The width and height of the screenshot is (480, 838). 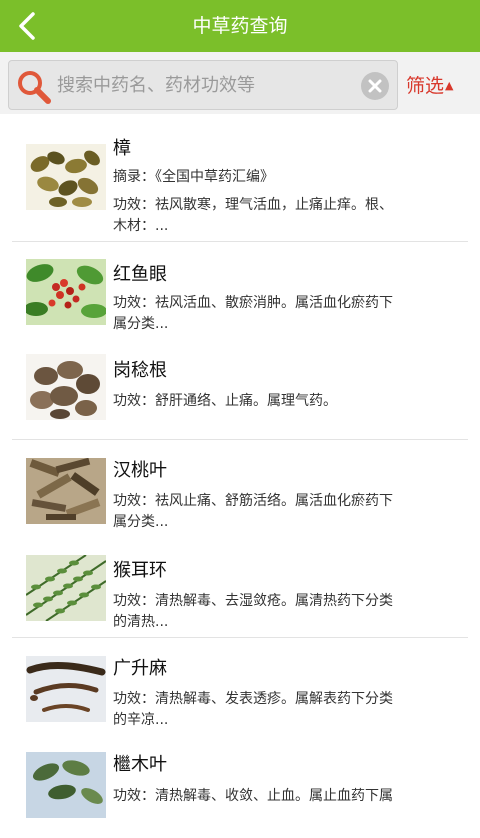 What do you see at coordinates (375, 86) in the screenshot?
I see `clear-icon` at bounding box center [375, 86].